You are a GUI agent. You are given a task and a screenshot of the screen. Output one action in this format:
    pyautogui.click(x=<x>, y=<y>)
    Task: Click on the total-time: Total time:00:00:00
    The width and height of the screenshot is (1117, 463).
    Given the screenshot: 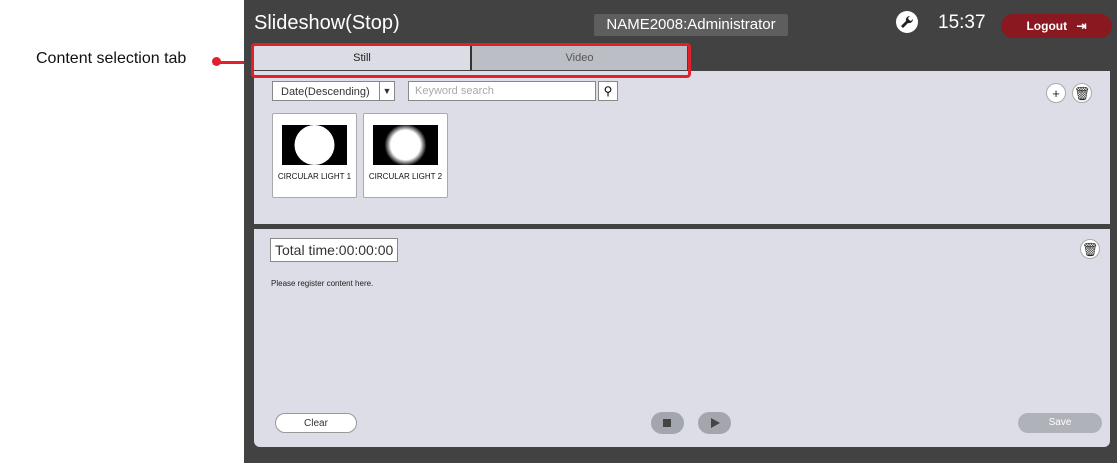 What is the action you would take?
    pyautogui.click(x=334, y=250)
    